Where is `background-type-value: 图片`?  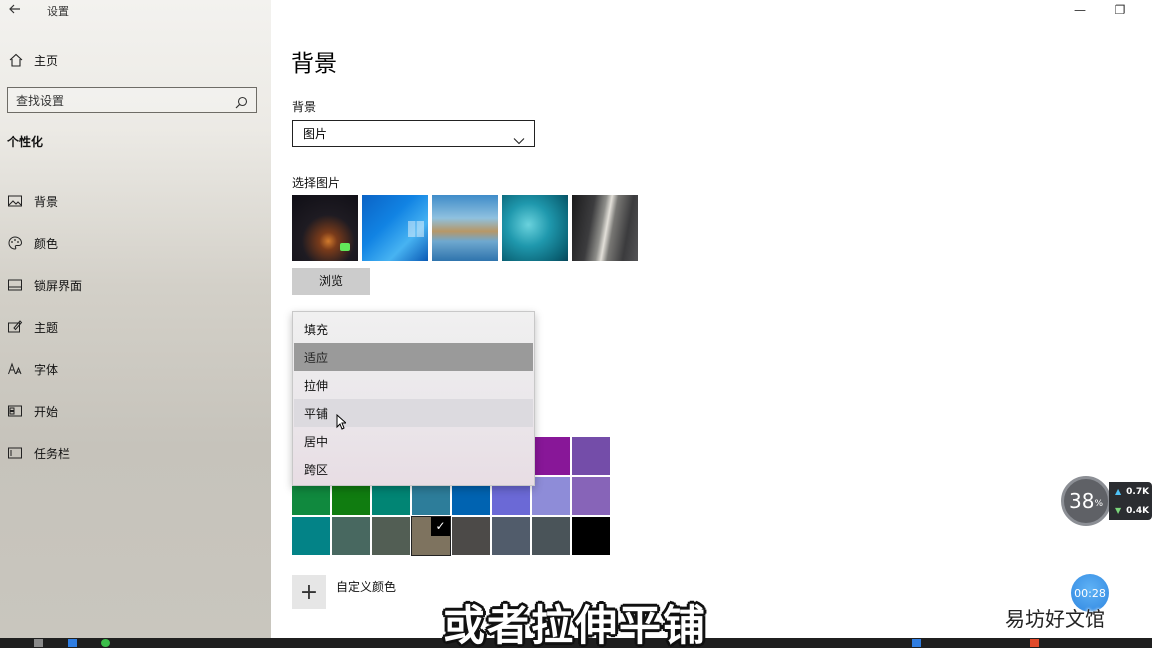 background-type-value: 图片 is located at coordinates (315, 134).